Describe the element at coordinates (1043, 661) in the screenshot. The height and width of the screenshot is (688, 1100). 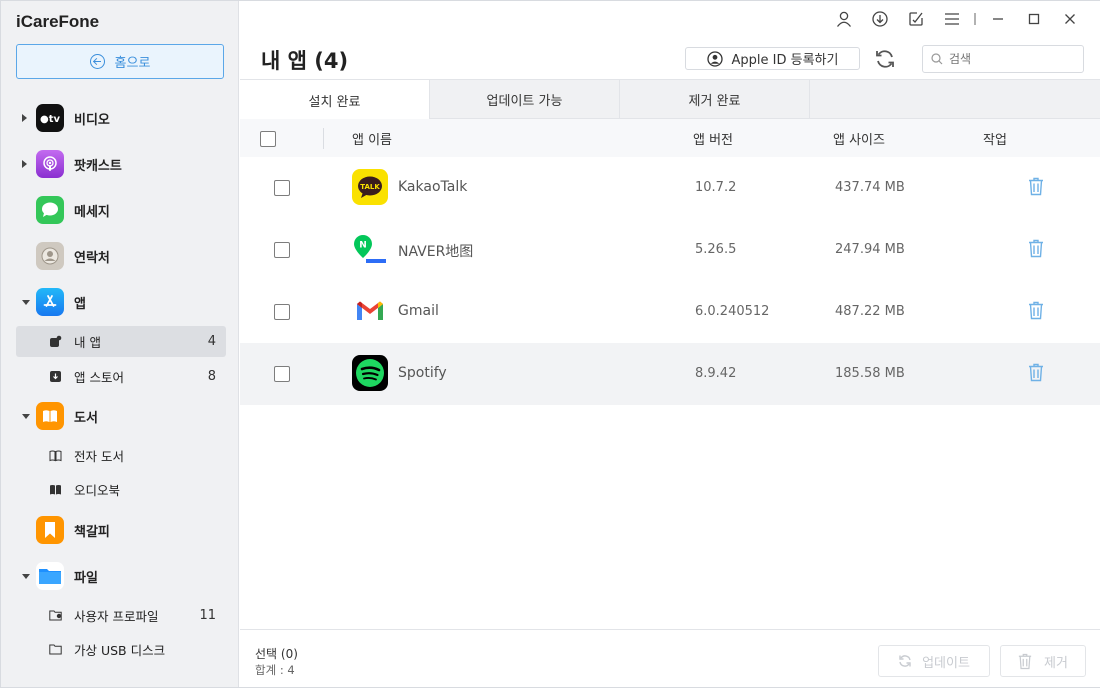
I see `remove-button: 제거` at that location.